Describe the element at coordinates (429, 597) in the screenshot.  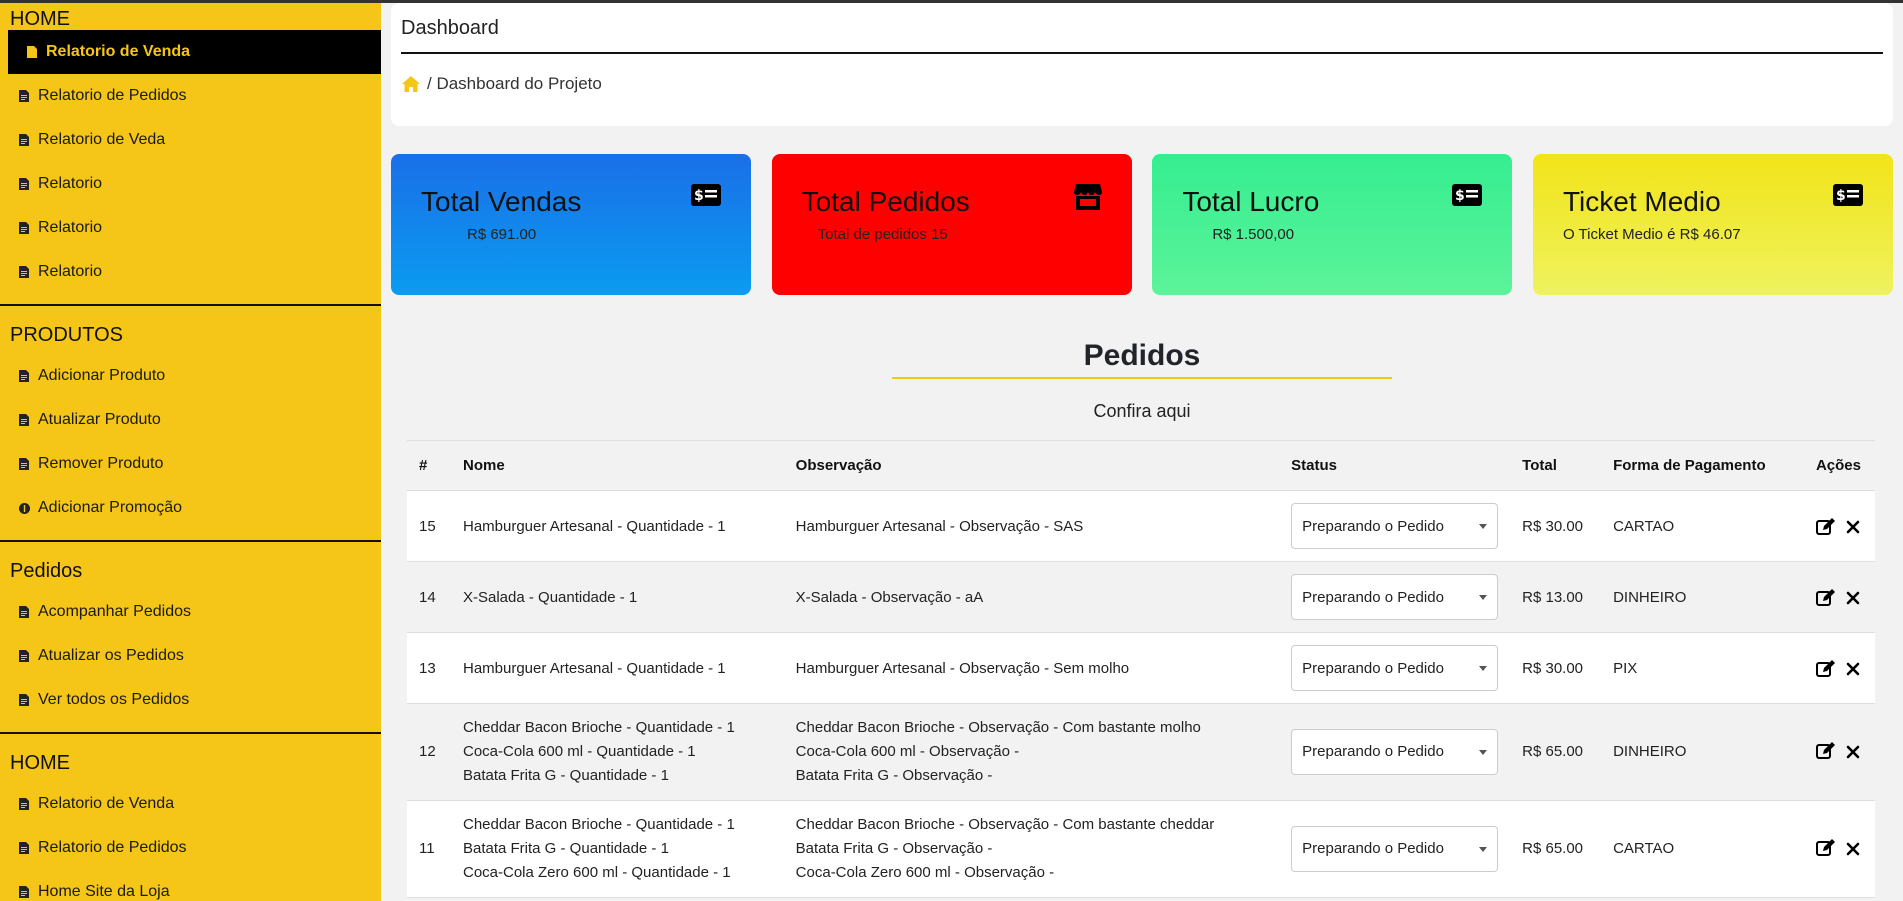
I see `cell-id: 14` at that location.